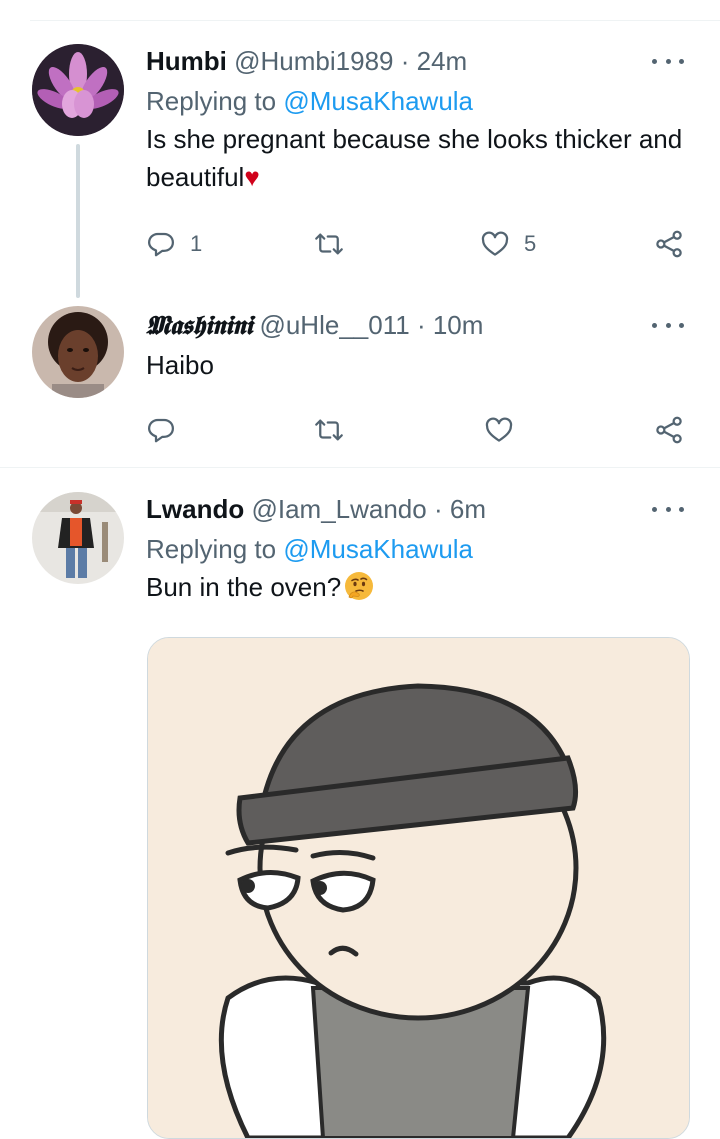 The height and width of the screenshot is (1139, 720). I want to click on person-avatar-image, so click(78, 538).